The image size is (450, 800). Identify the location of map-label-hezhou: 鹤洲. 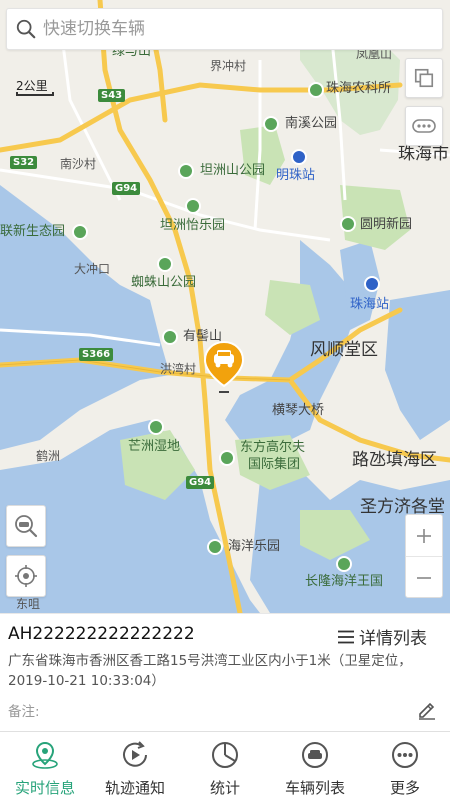
(48, 456).